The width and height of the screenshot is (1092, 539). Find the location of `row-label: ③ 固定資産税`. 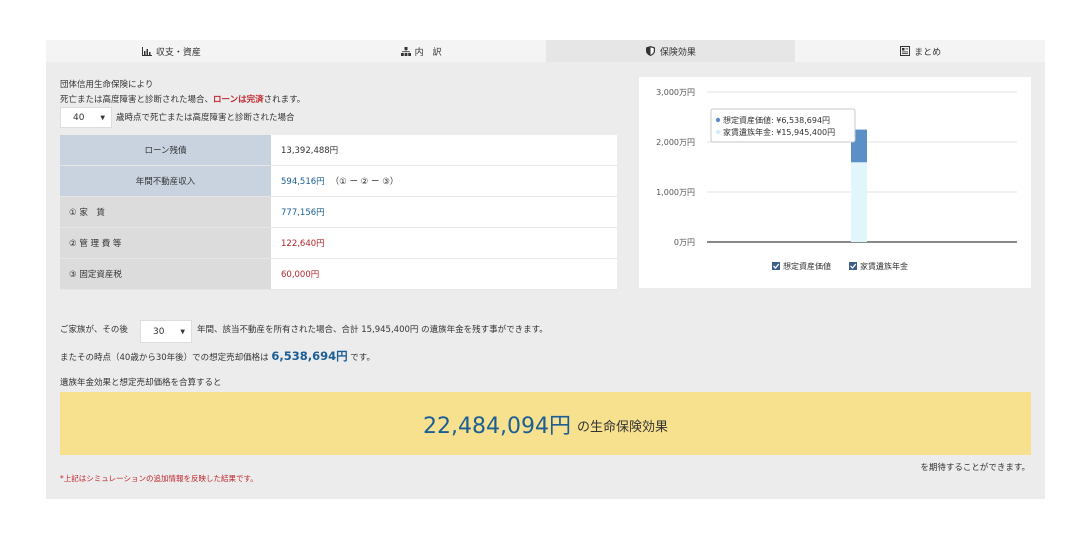

row-label: ③ 固定資産税 is located at coordinates (165, 274).